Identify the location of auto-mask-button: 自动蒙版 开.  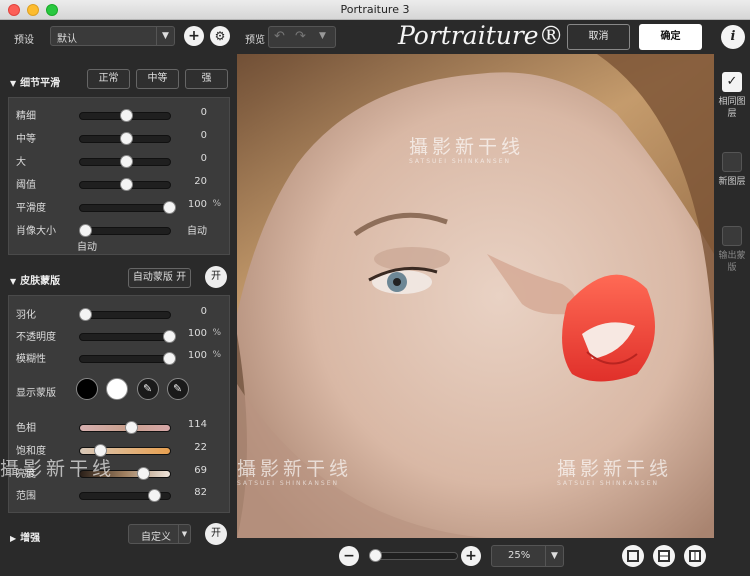
(159, 278).